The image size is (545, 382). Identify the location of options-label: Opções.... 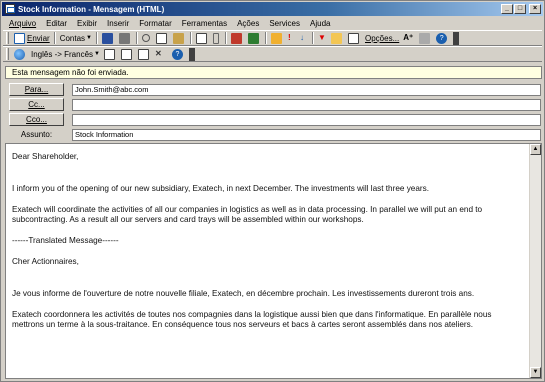
(382, 38).